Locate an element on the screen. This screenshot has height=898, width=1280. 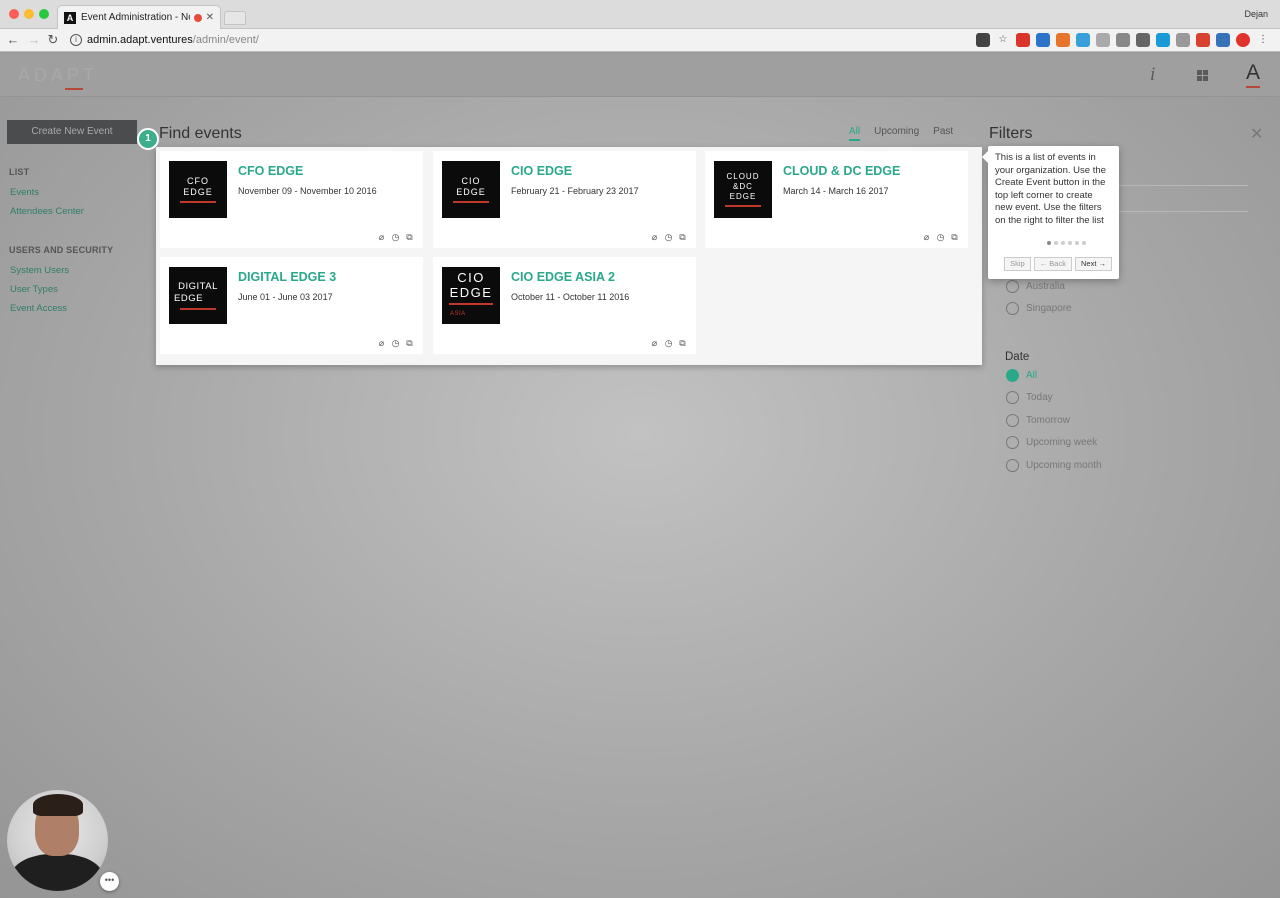
camera-extension-icon is located at coordinates (983, 40).